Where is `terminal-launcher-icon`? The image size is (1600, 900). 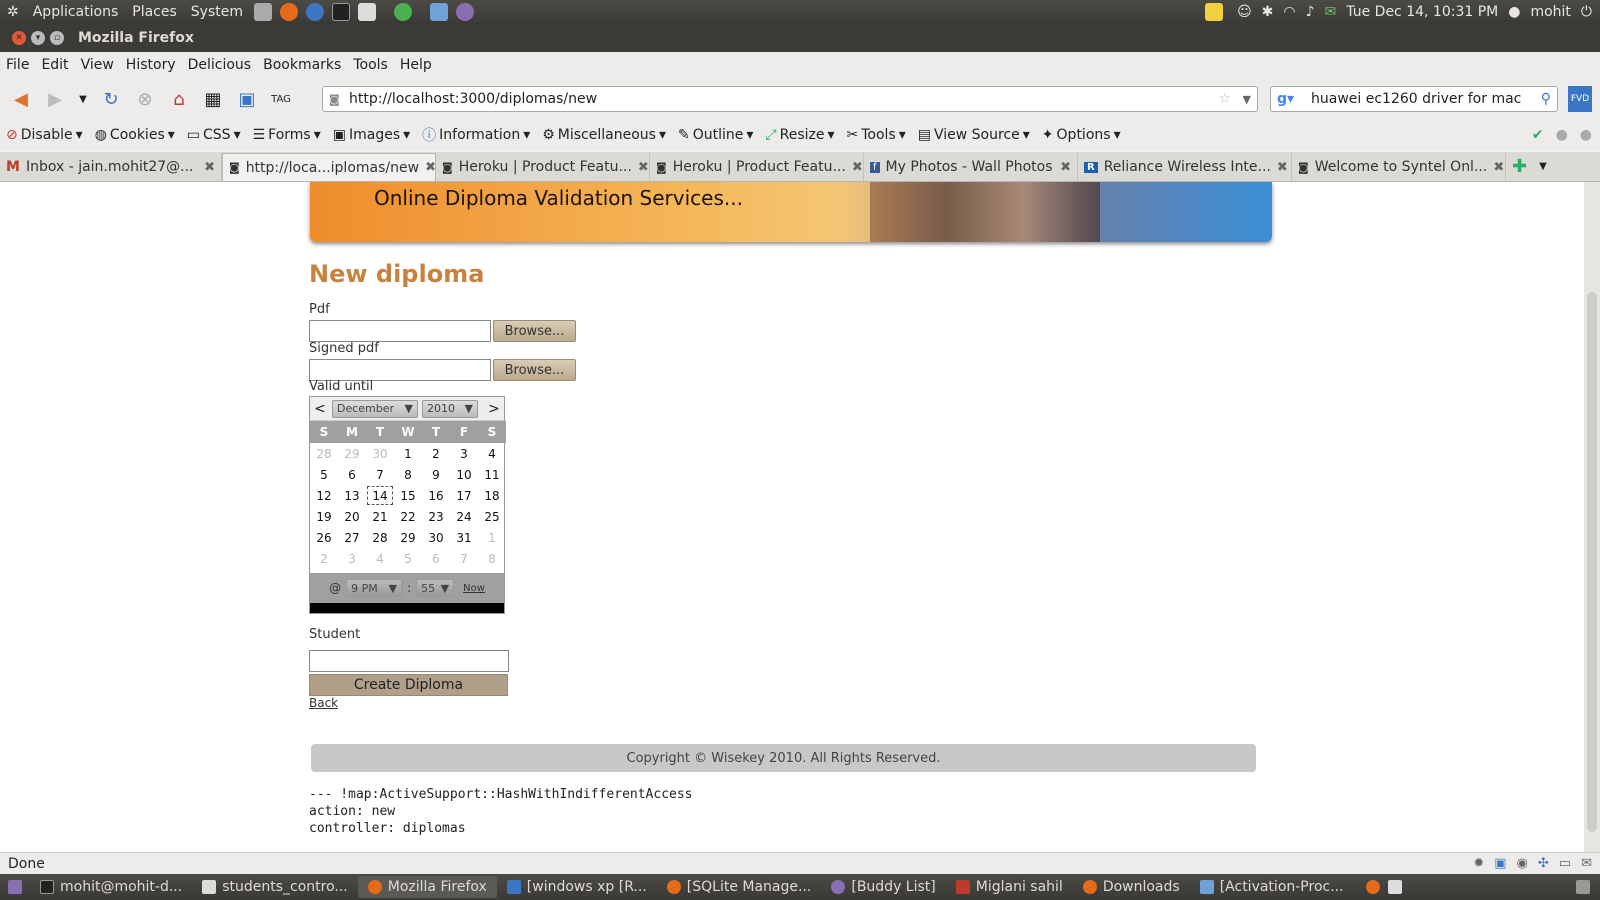
terminal-launcher-icon is located at coordinates (341, 12).